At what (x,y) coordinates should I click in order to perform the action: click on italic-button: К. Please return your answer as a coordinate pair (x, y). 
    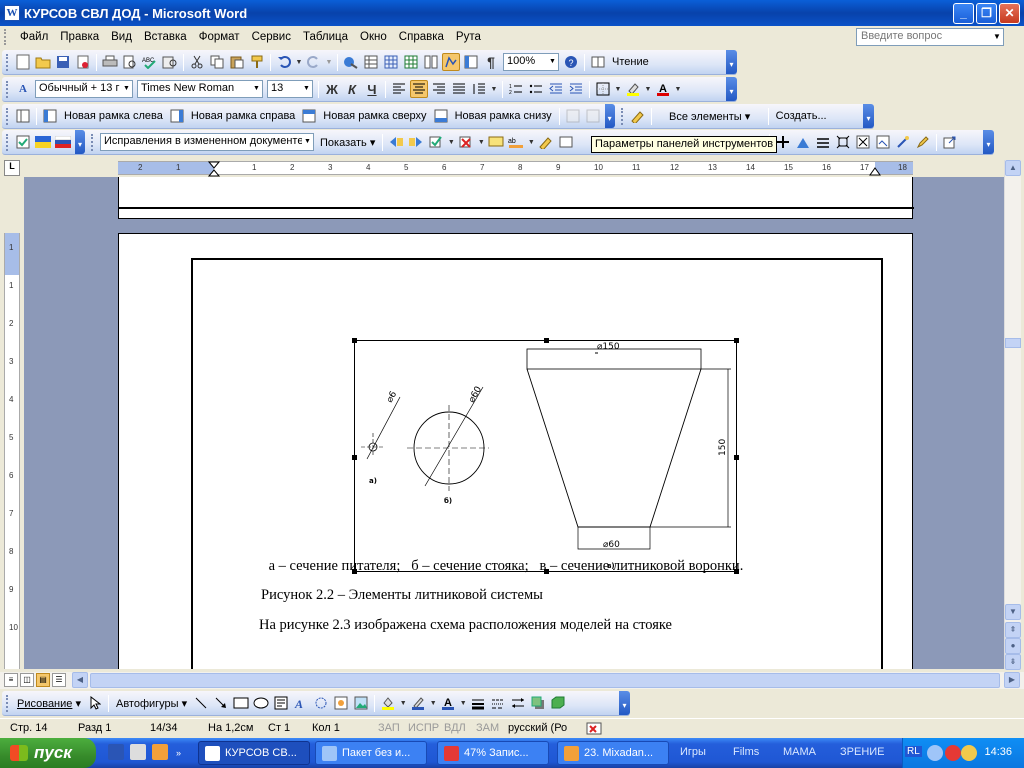
    Looking at the image, I should click on (352, 89).